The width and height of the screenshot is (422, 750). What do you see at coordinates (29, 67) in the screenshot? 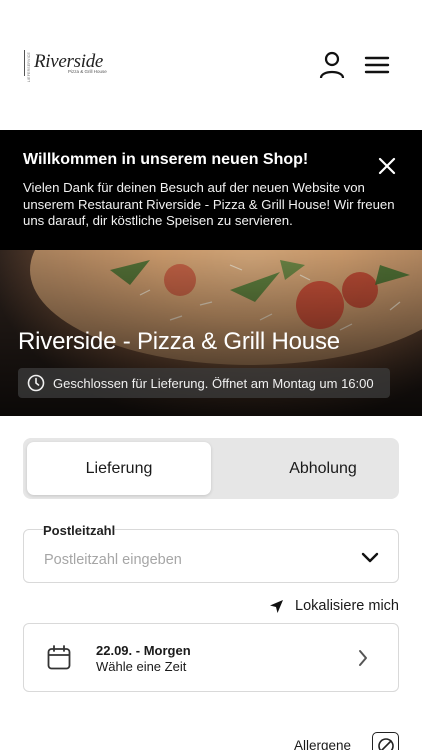
I see `logo-side-text: LIEFERSERVICE` at bounding box center [29, 67].